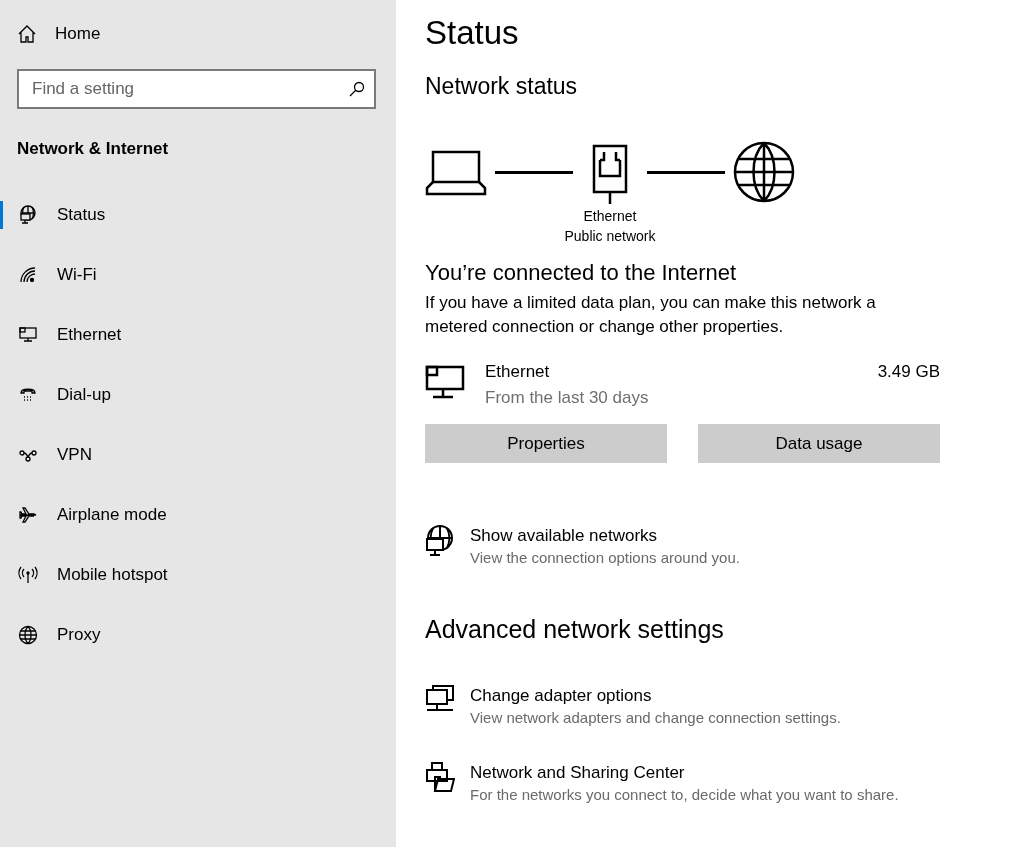 Image resolution: width=1020 pixels, height=847 pixels. What do you see at coordinates (77, 275) in the screenshot?
I see `nav-label: Wi-Fi` at bounding box center [77, 275].